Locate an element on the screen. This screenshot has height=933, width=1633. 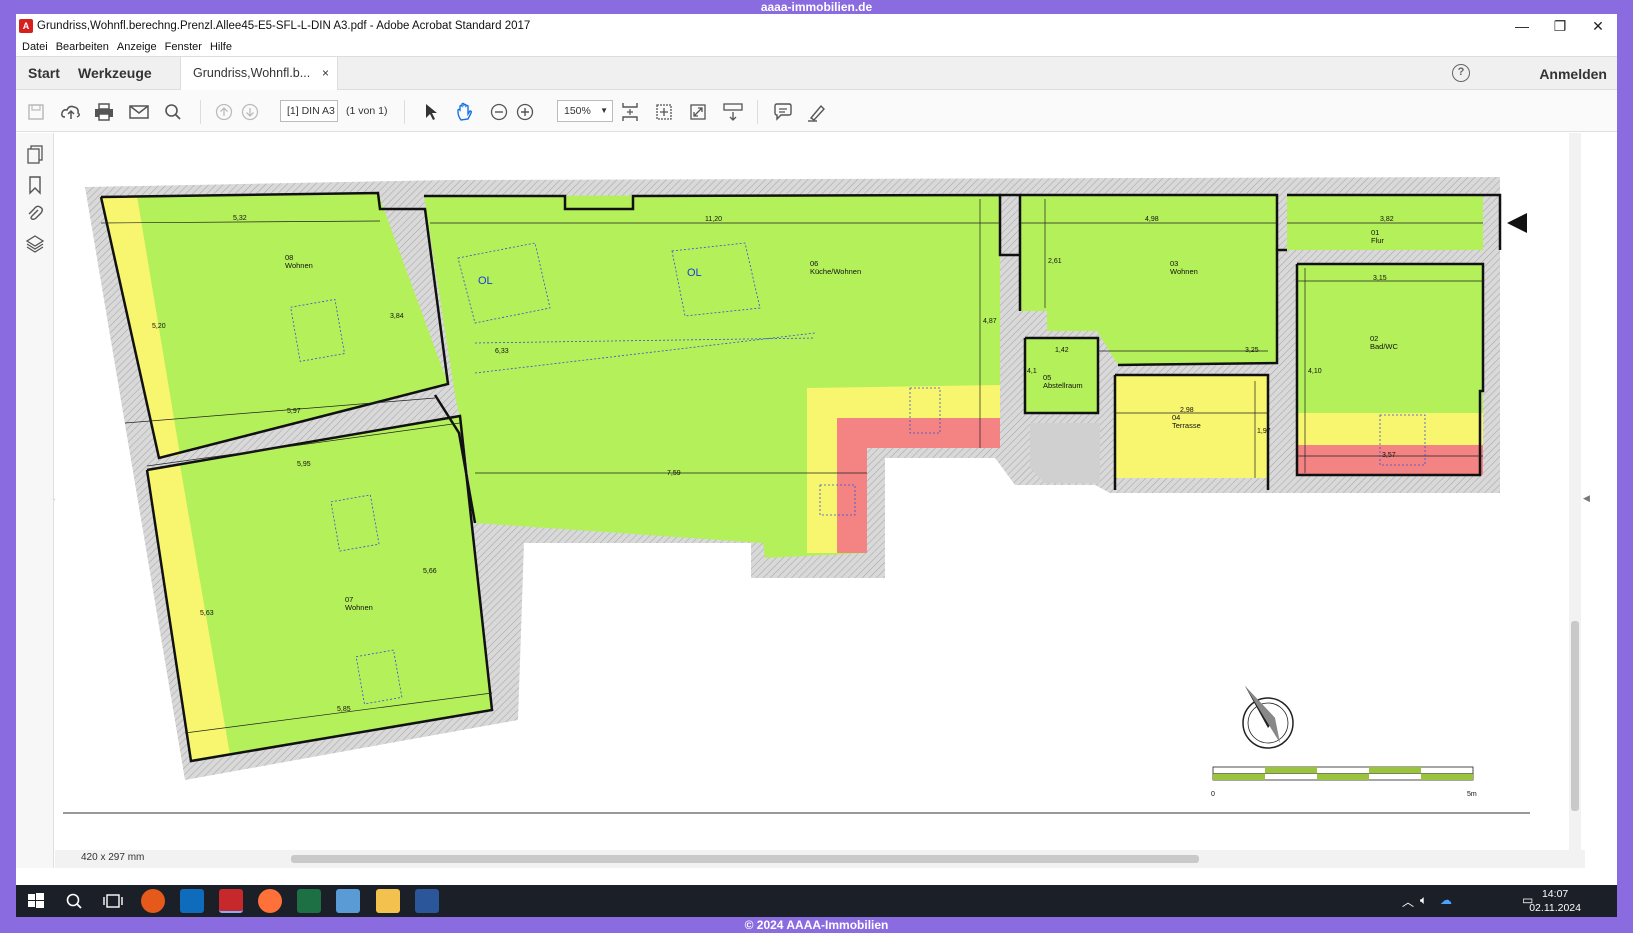
fit-page-icon is located at coordinates (630, 112).